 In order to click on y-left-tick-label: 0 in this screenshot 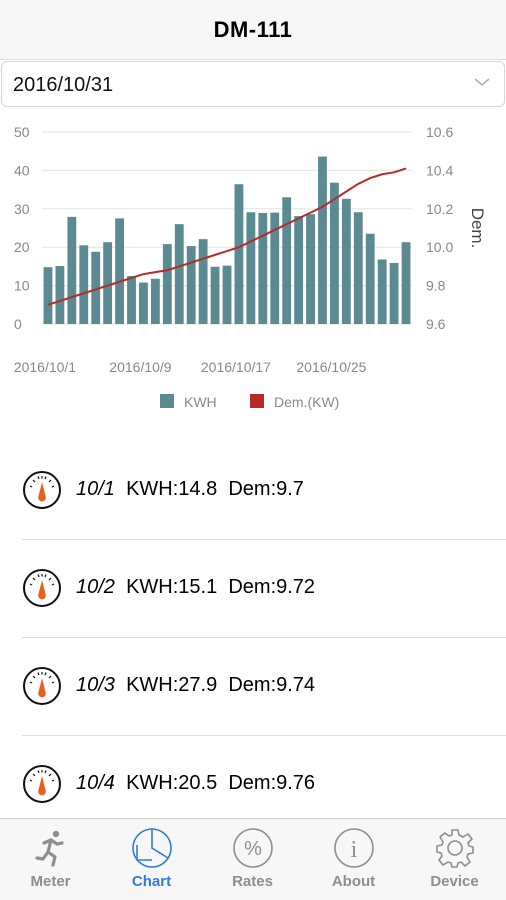, I will do `click(18, 324)`.